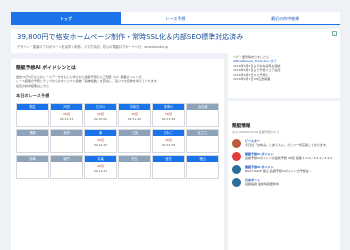  I want to click on race-time: 09:11:48, so click(168, 118).